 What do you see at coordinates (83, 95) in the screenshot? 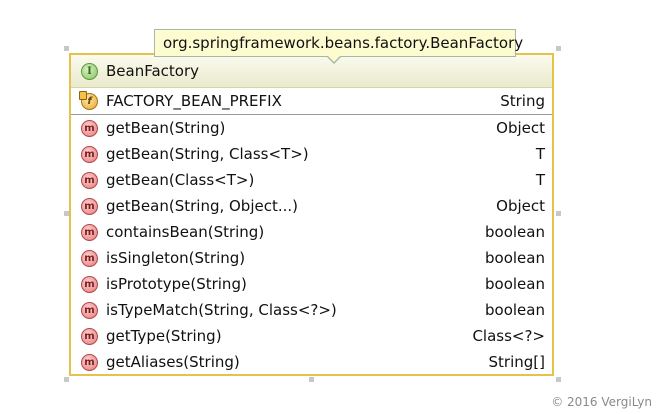
I see `static-badge-icon` at bounding box center [83, 95].